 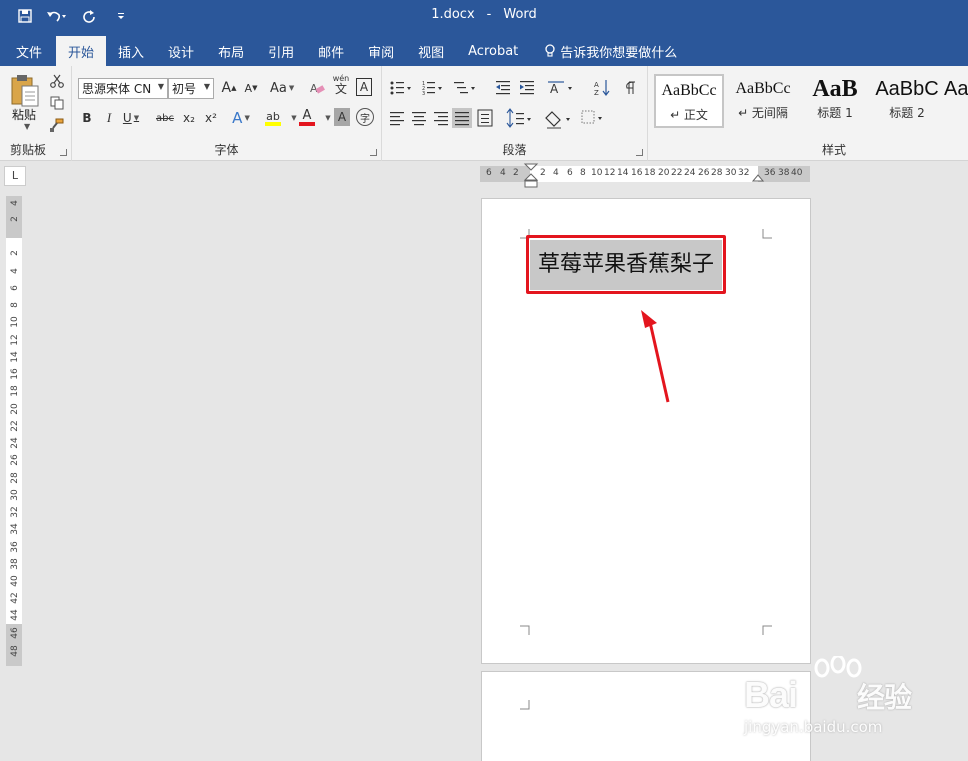 What do you see at coordinates (15, 615) in the screenshot?
I see `ruler-label: 44` at bounding box center [15, 615].